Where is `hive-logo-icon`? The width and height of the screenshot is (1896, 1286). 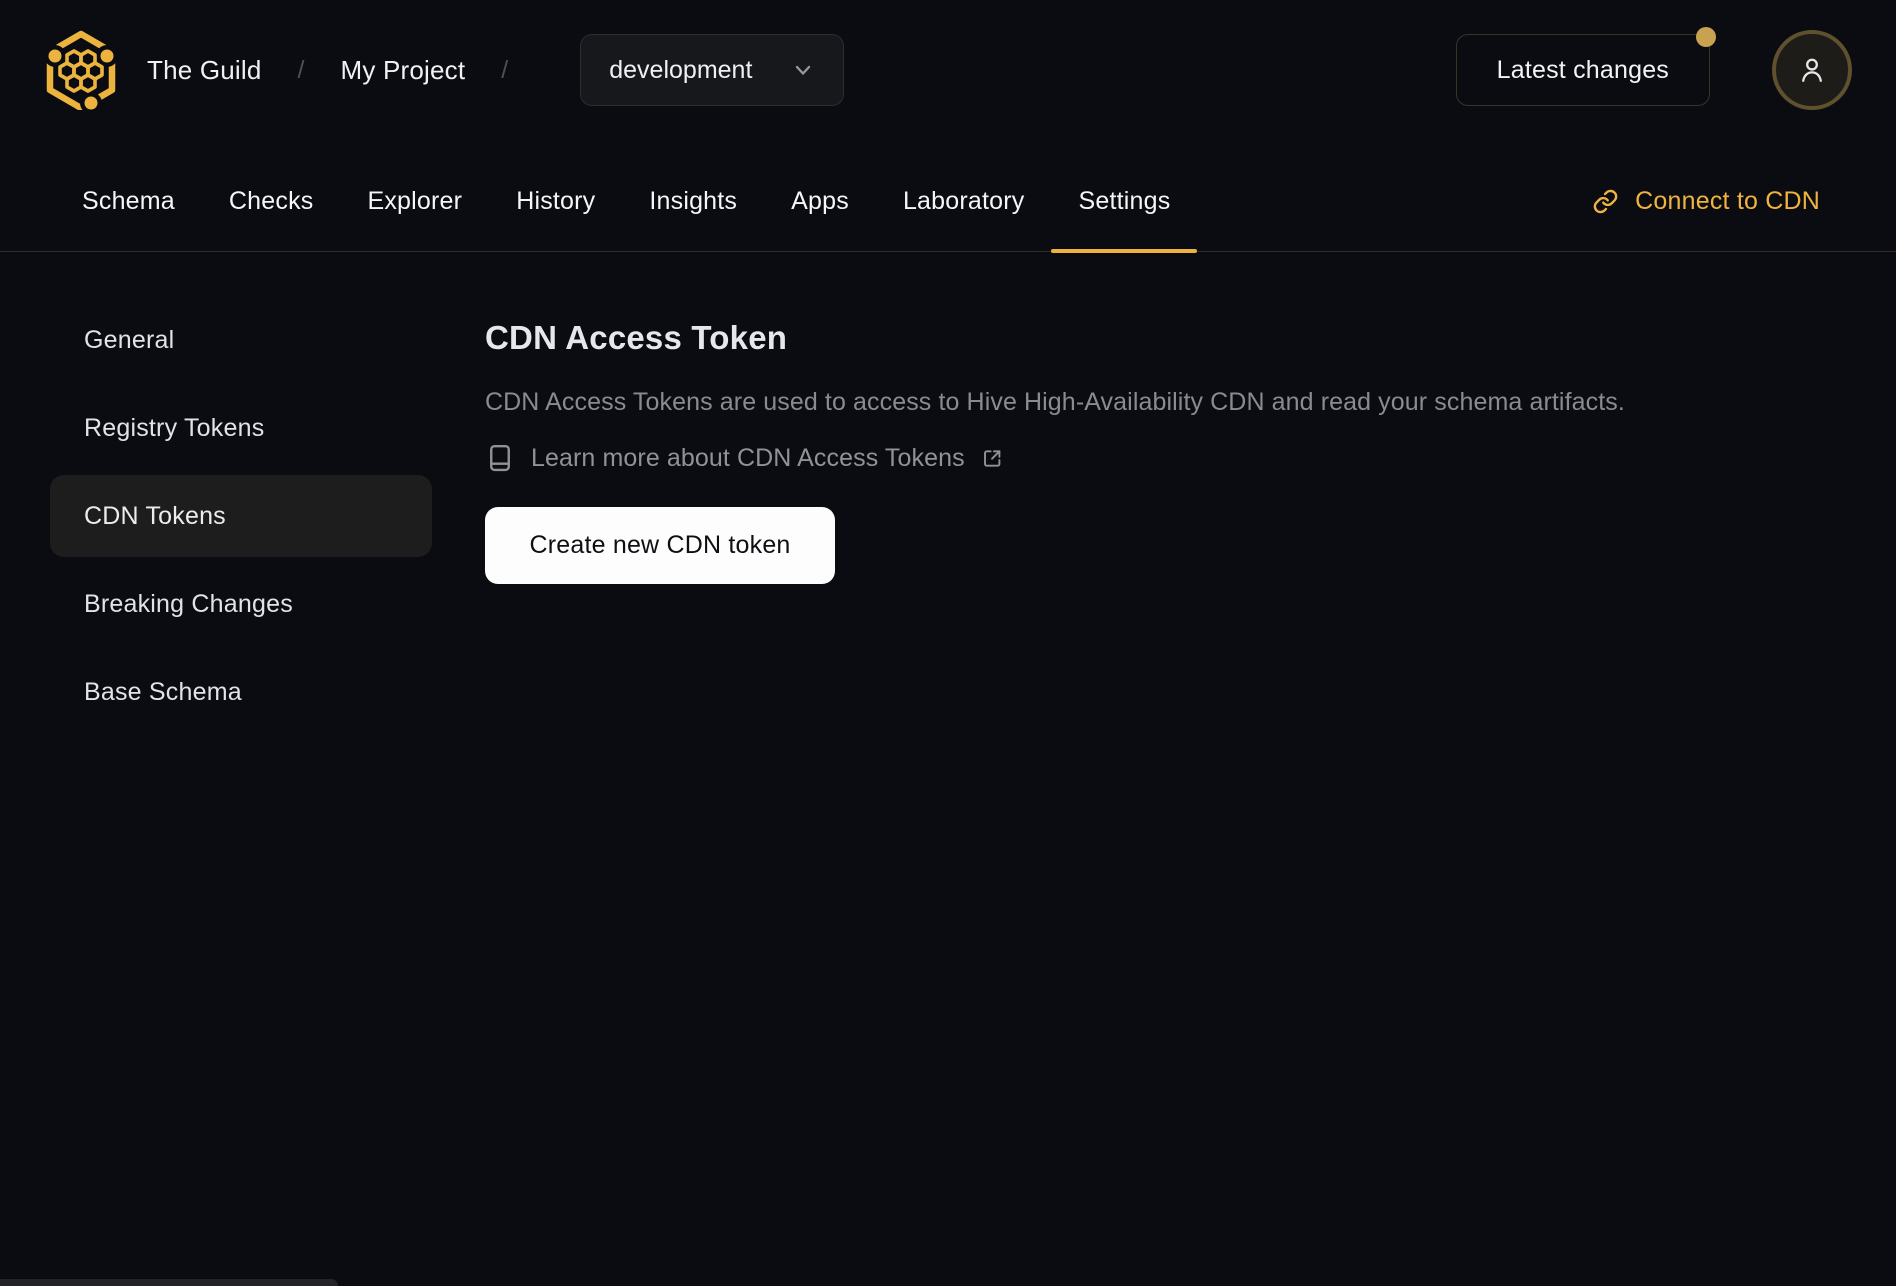
hive-logo-icon is located at coordinates (81, 70).